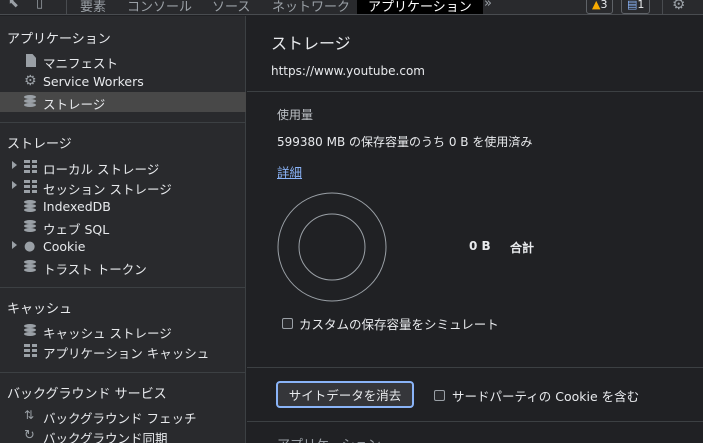  Describe the element at coordinates (77, 206) in the screenshot. I see `sidebar-item-label: IndexedDB` at that location.